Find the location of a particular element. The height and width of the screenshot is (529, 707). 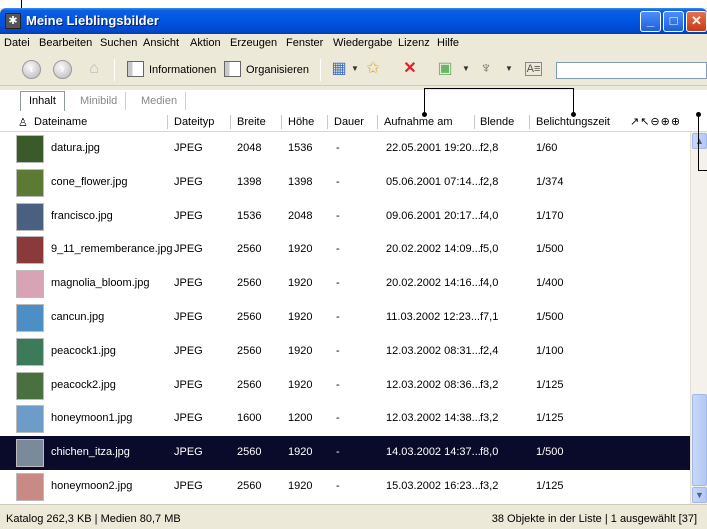

menu-wiedergabe: Wiedergabe is located at coordinates (362, 43).